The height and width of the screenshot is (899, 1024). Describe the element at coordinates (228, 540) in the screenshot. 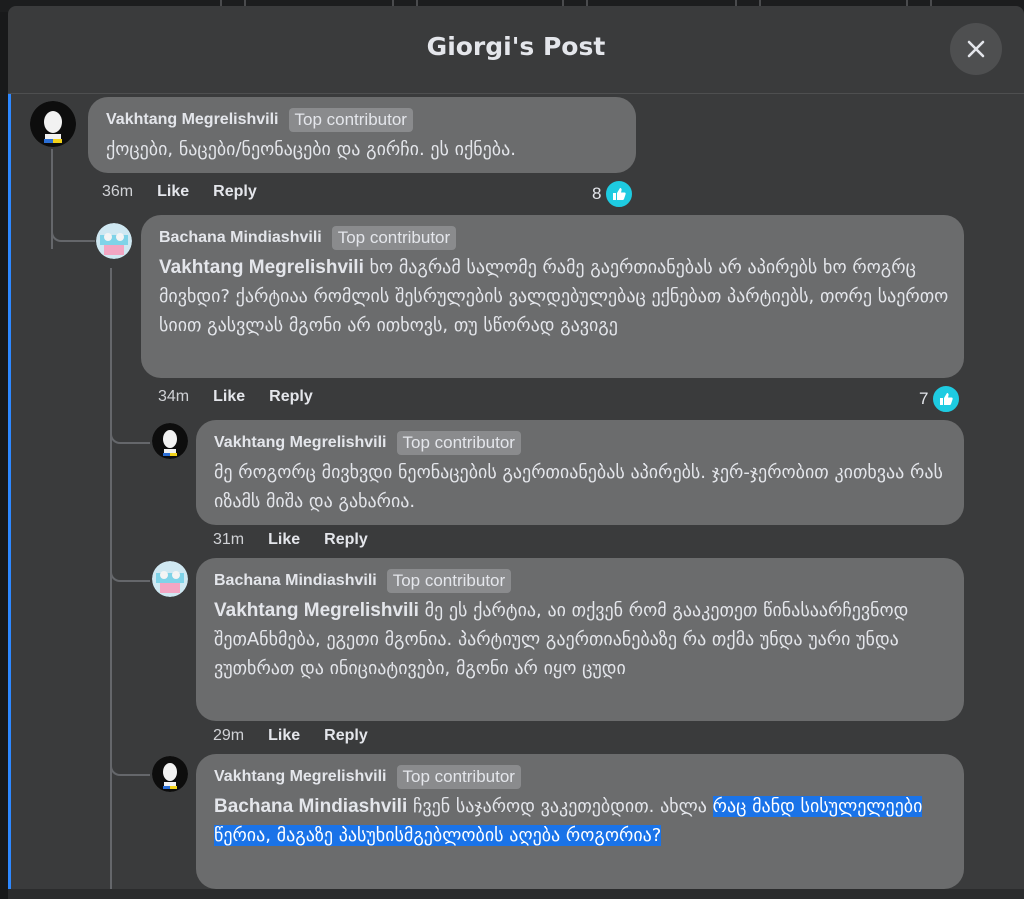

I see `comment-time: 31m` at that location.